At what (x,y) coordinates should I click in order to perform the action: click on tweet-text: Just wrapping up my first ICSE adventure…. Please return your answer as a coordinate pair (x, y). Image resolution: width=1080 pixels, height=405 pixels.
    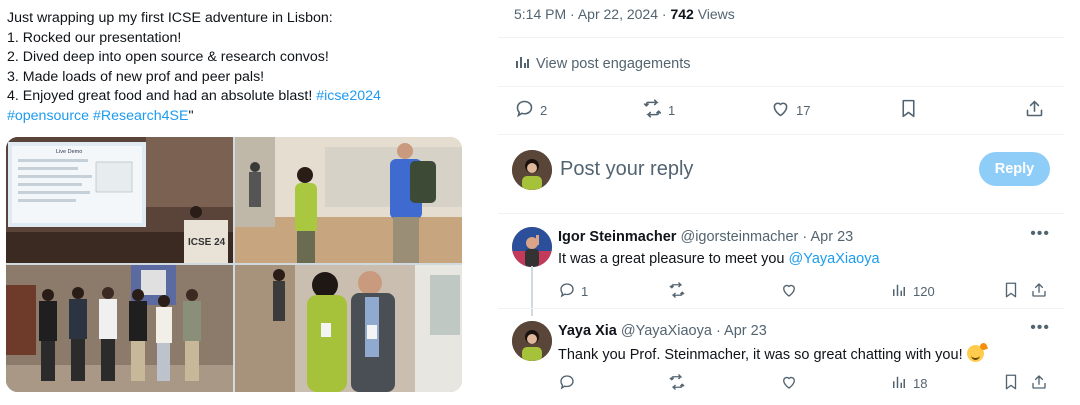
    Looking at the image, I should click on (237, 68).